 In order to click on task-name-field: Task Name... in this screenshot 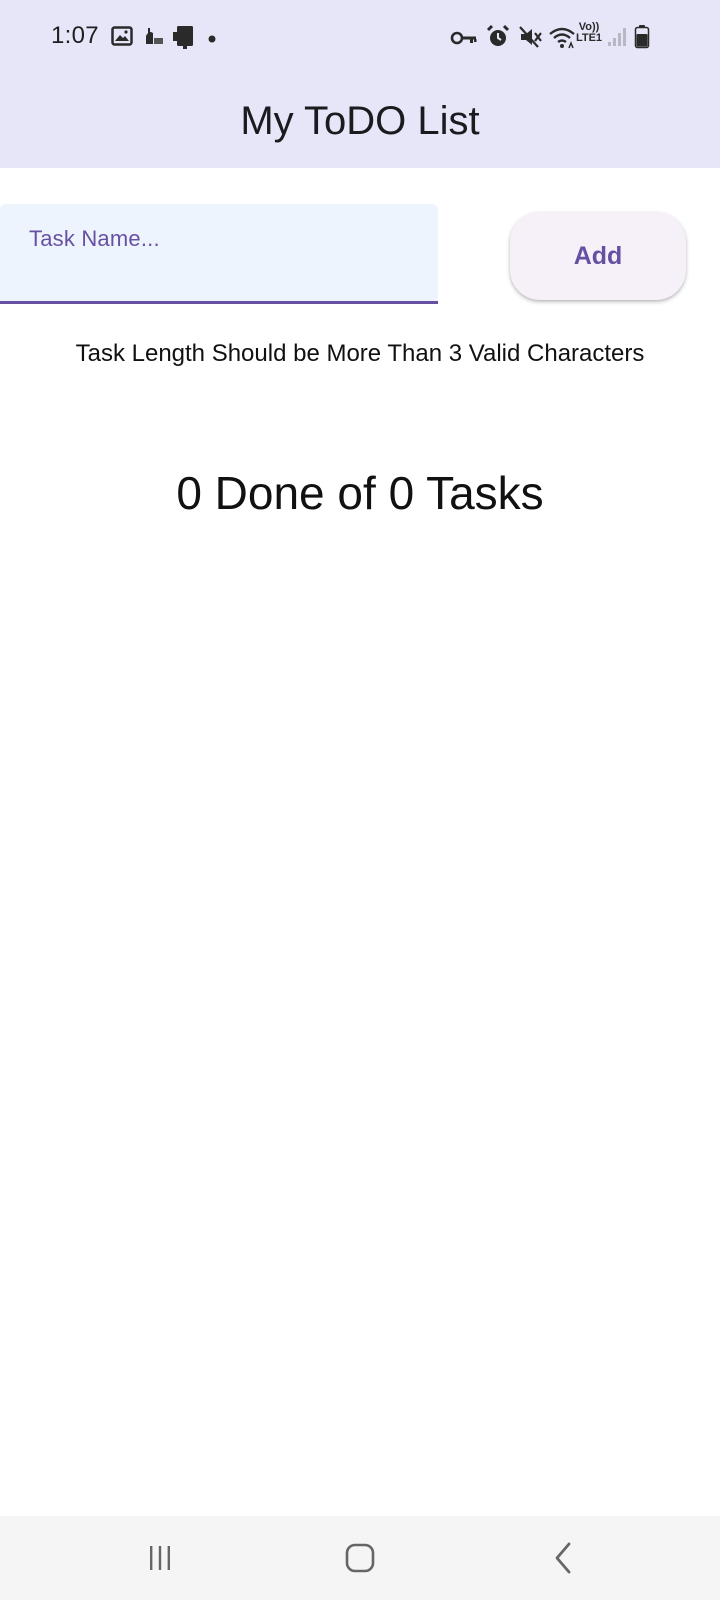, I will do `click(219, 254)`.